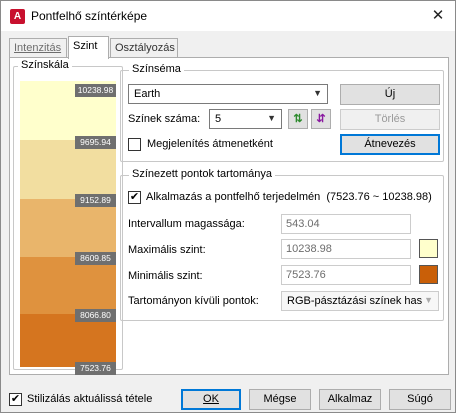 Image resolution: width=456 pixels, height=413 pixels. I want to click on tab-intensity: Intenzitás, so click(38, 48).